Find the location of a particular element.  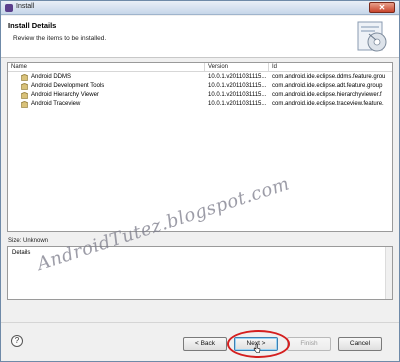

finish-button: Finish is located at coordinates (309, 344).